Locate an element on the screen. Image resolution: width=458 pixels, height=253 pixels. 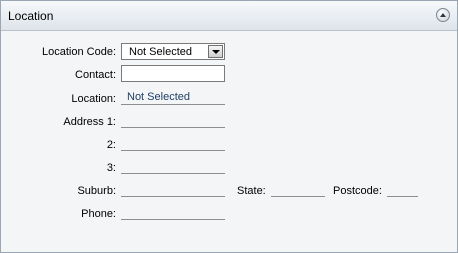
dropdown-arrow-icon is located at coordinates (215, 51).